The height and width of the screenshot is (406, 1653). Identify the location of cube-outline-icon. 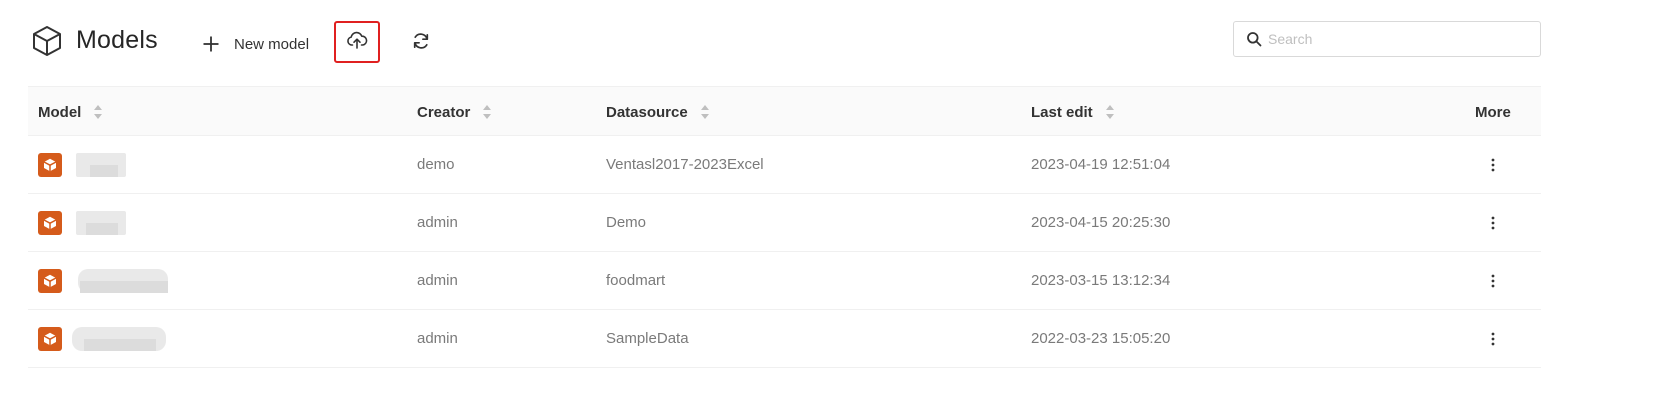
(47, 41).